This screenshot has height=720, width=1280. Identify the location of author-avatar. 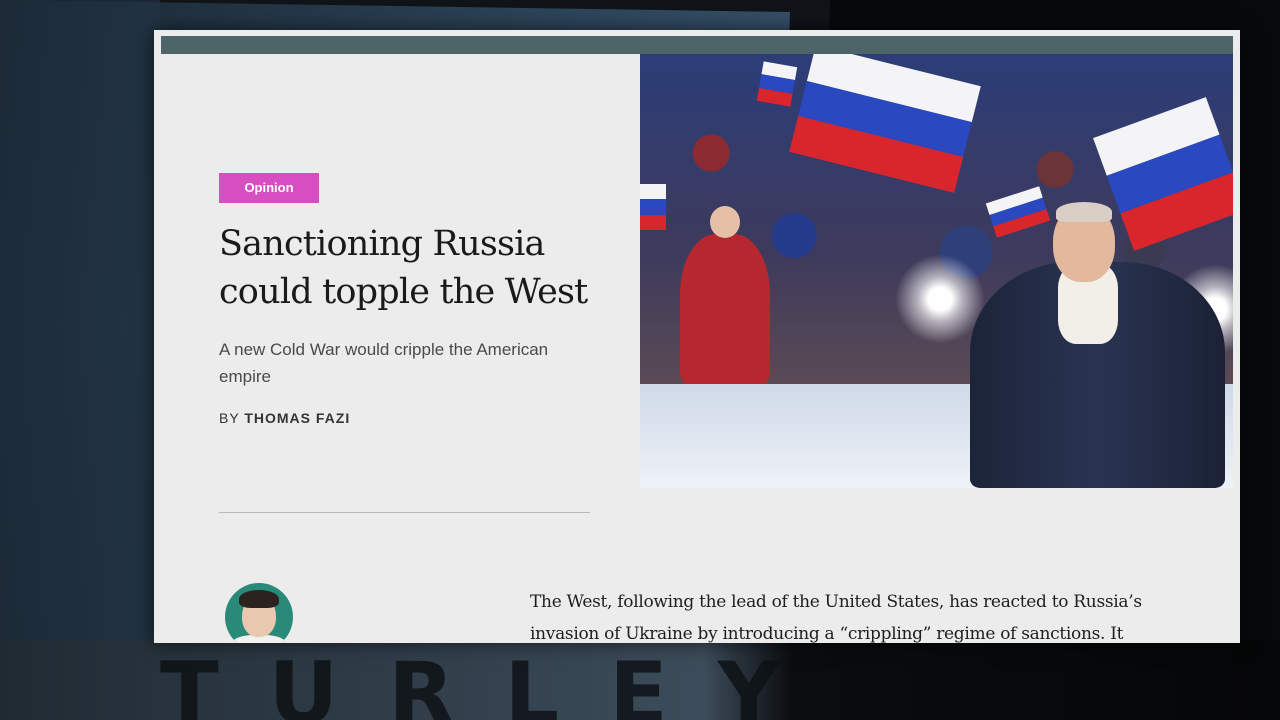
(259, 613).